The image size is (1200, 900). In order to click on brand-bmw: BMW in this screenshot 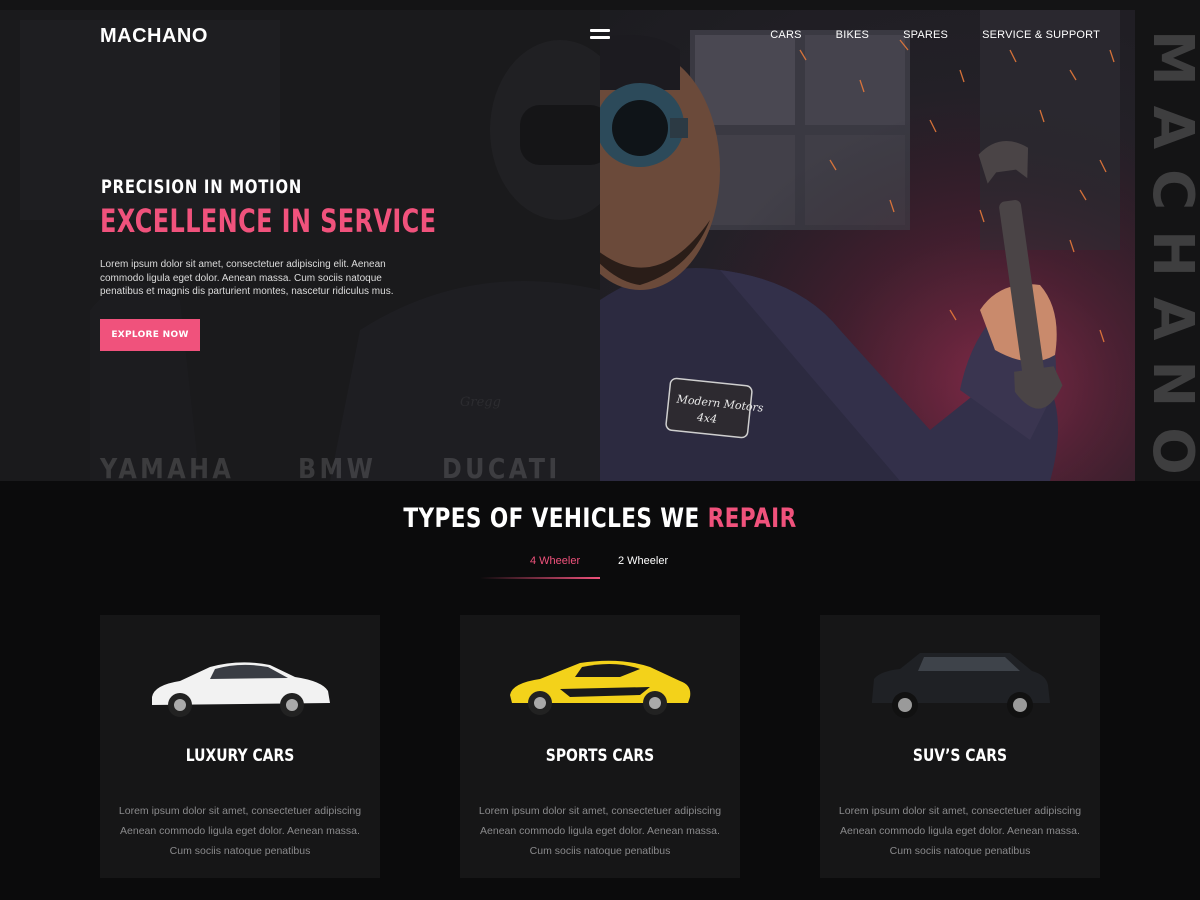, I will do `click(337, 466)`.